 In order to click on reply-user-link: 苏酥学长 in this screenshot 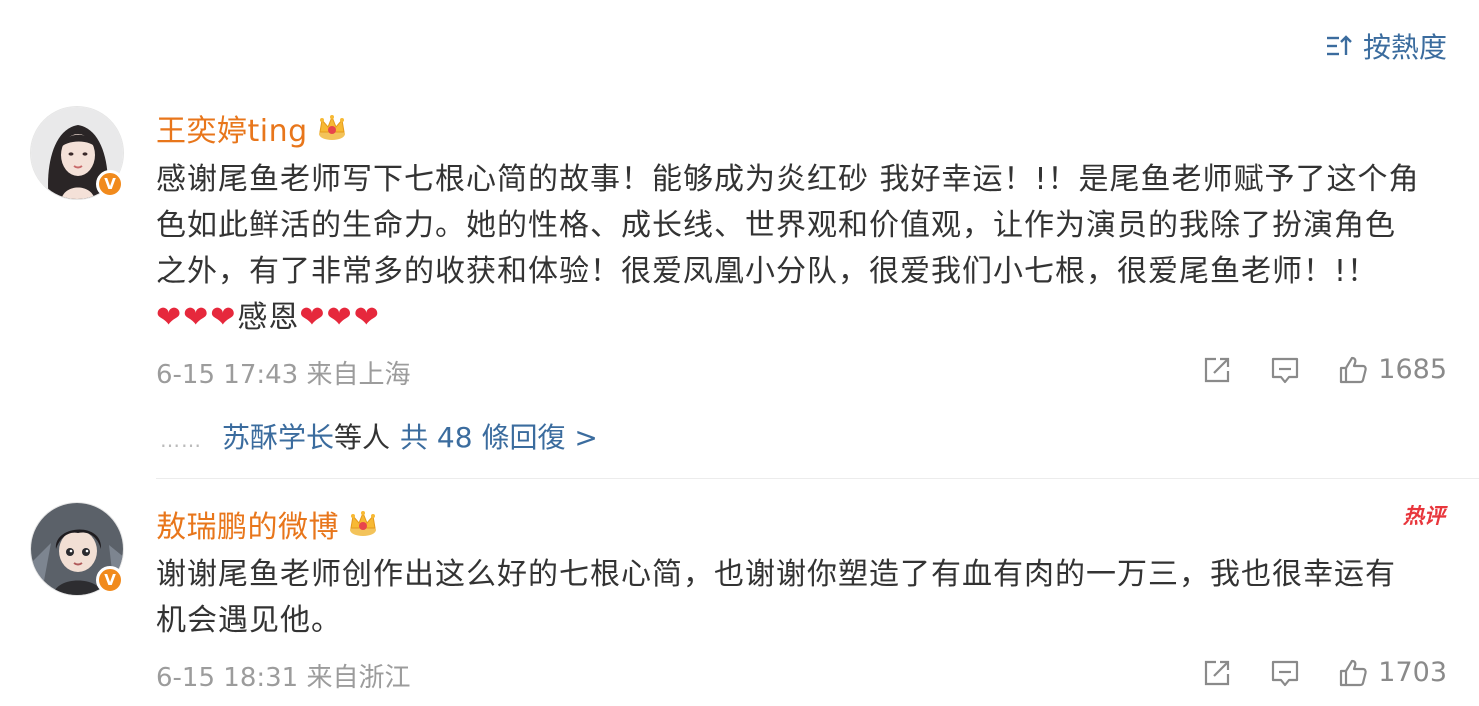, I will do `click(278, 436)`.